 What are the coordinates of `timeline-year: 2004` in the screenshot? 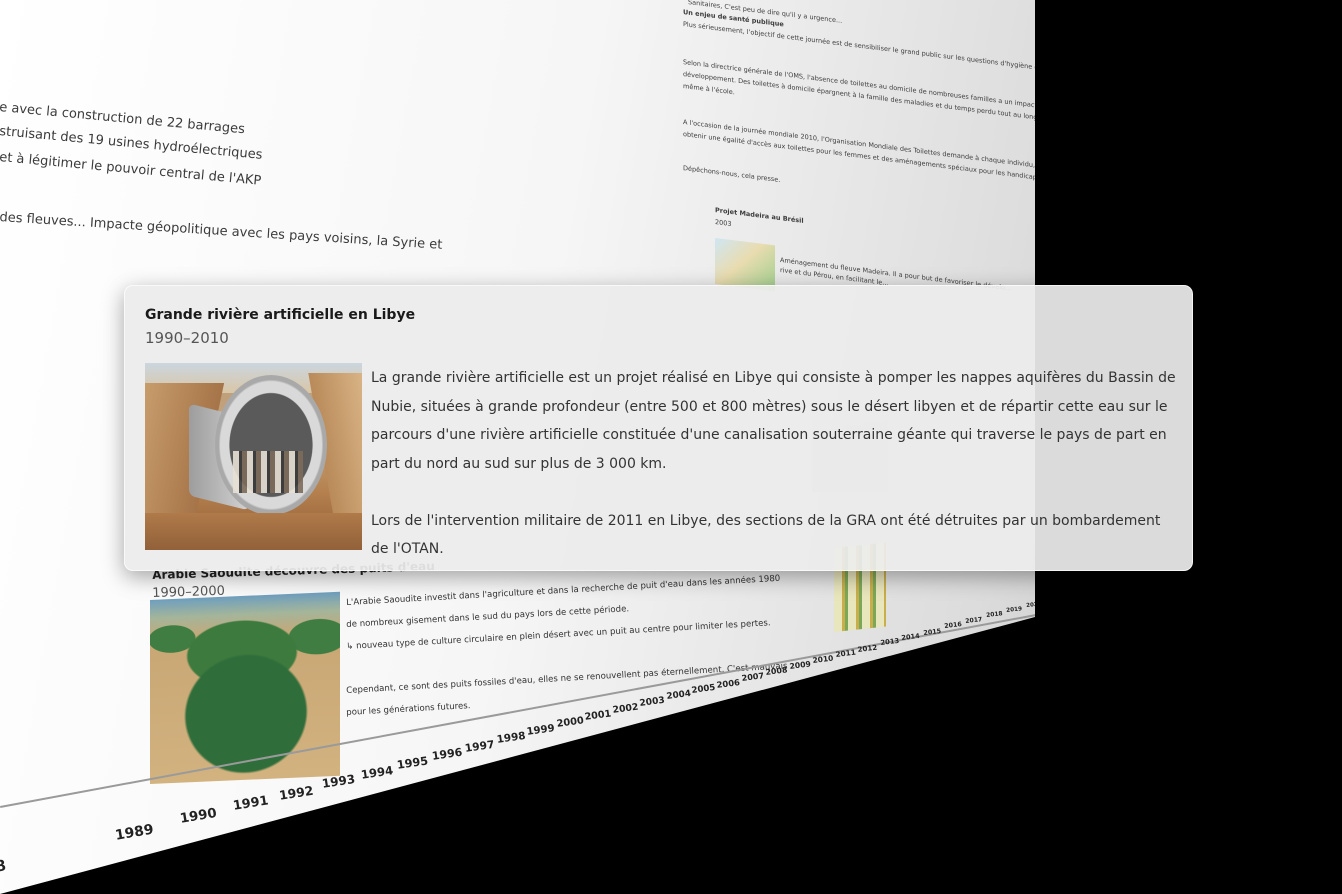 It's located at (679, 695).